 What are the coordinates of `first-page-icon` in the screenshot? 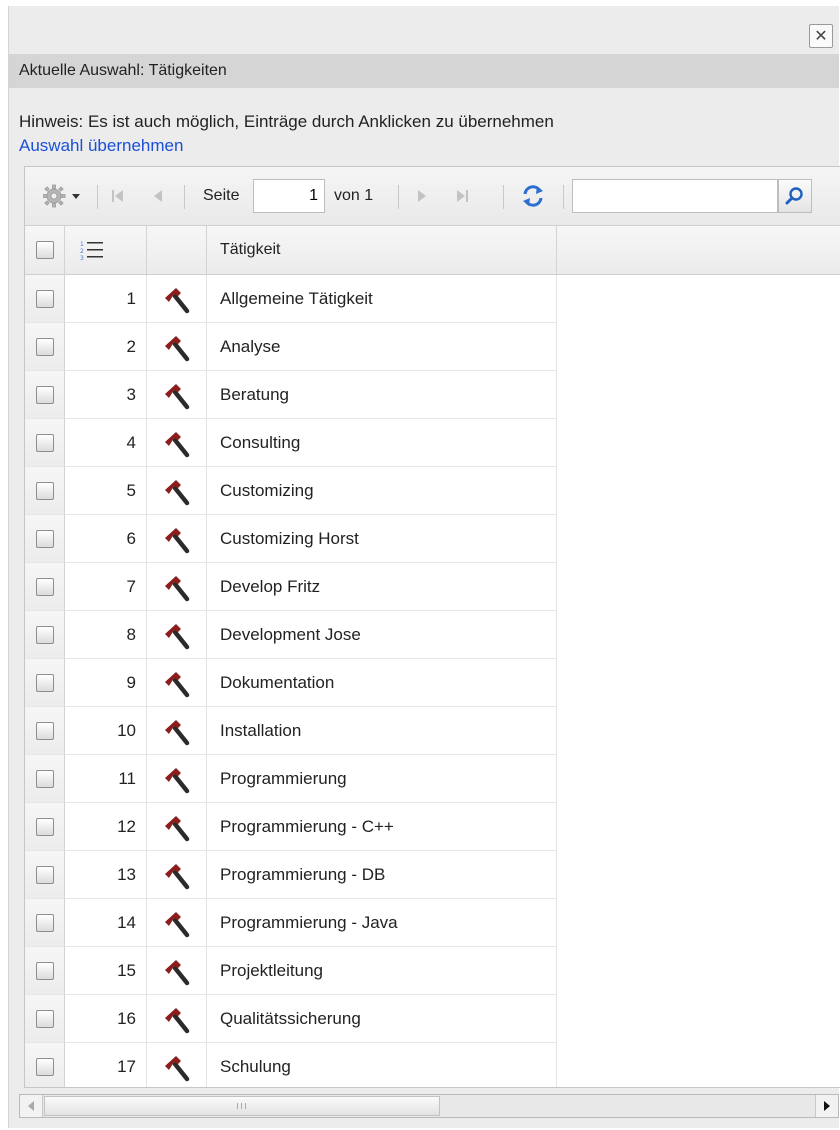 It's located at (117, 196).